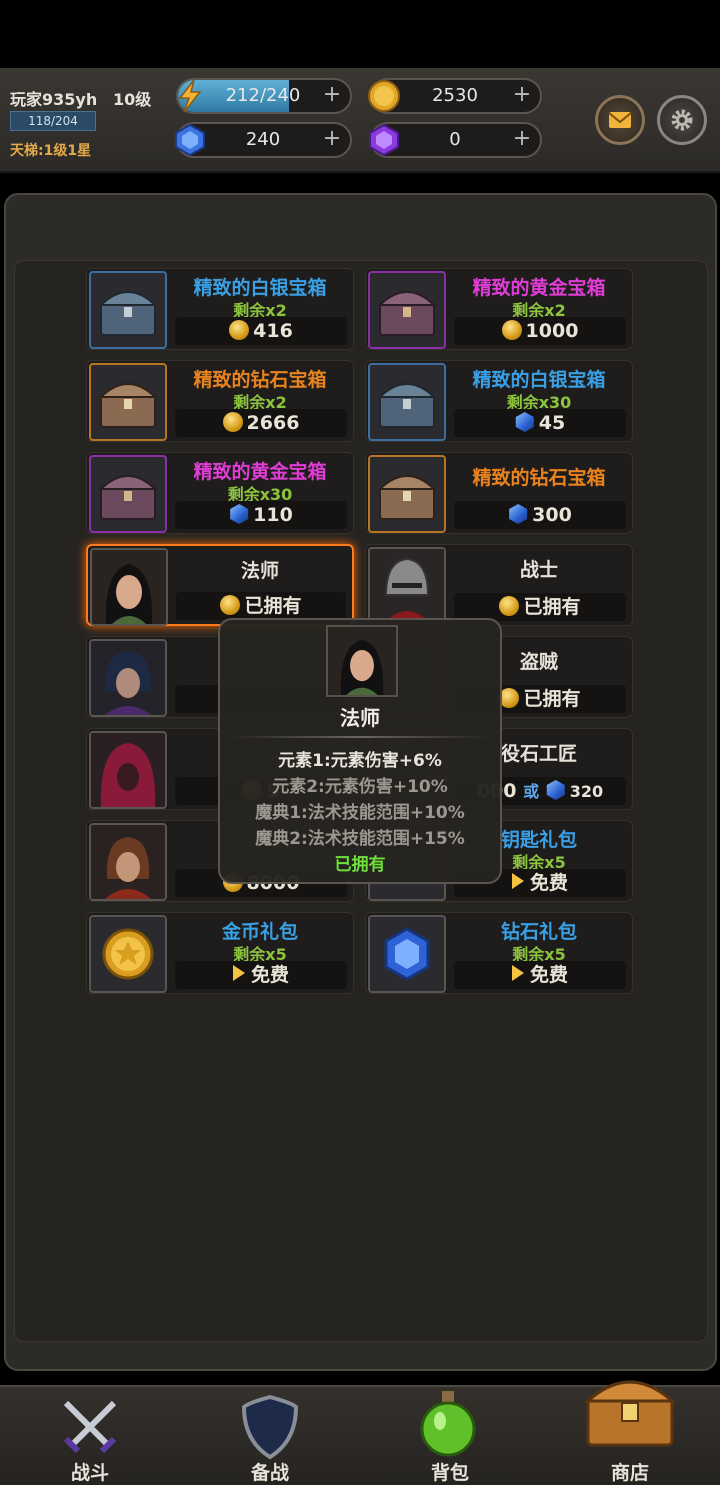 The image size is (720, 1485). What do you see at coordinates (629, 1473) in the screenshot?
I see `nav-shop-label: 商店` at bounding box center [629, 1473].